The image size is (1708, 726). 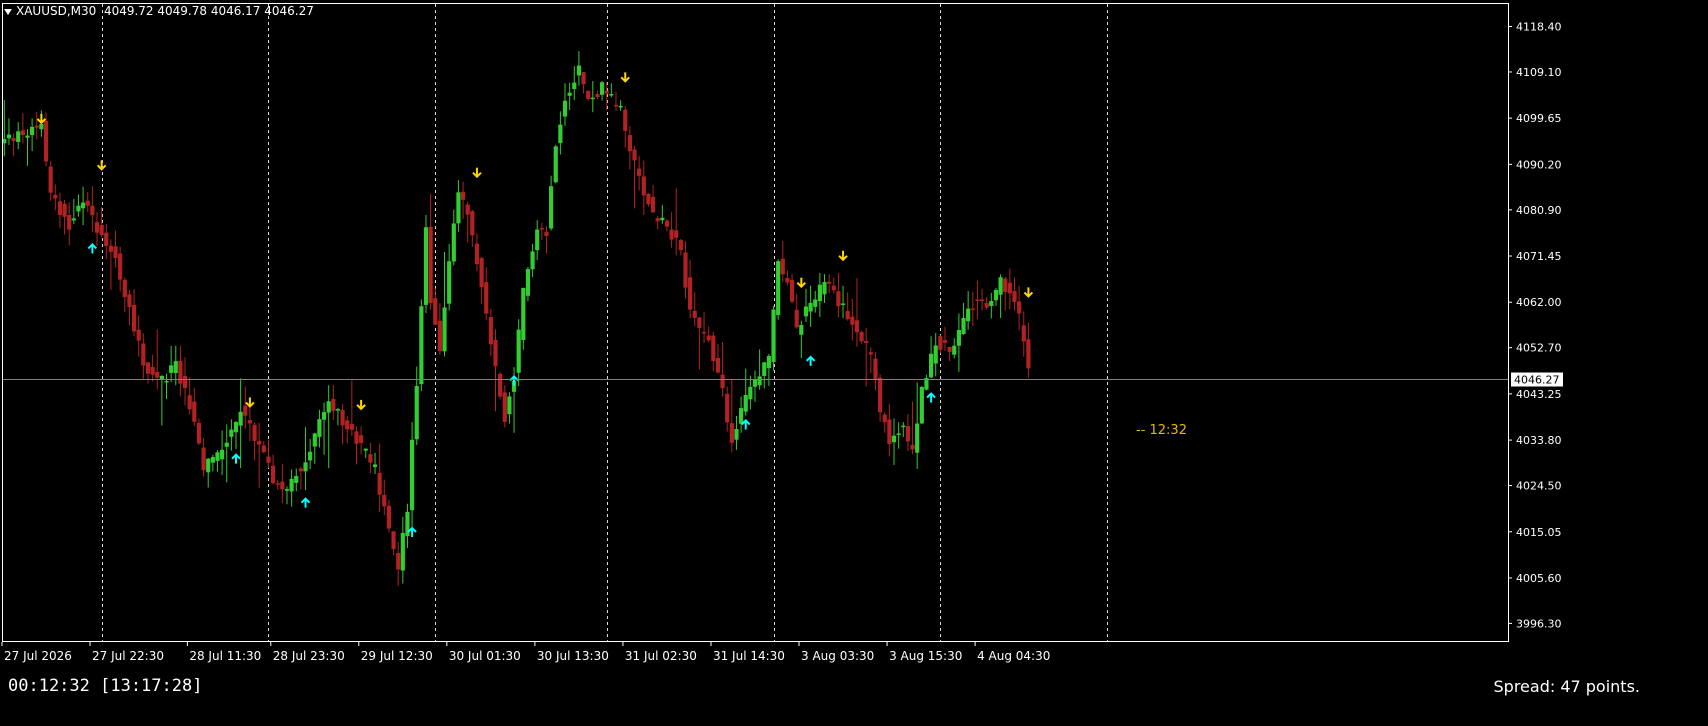 What do you see at coordinates (1539, 72) in the screenshot?
I see `price-tick-label: 4109.10` at bounding box center [1539, 72].